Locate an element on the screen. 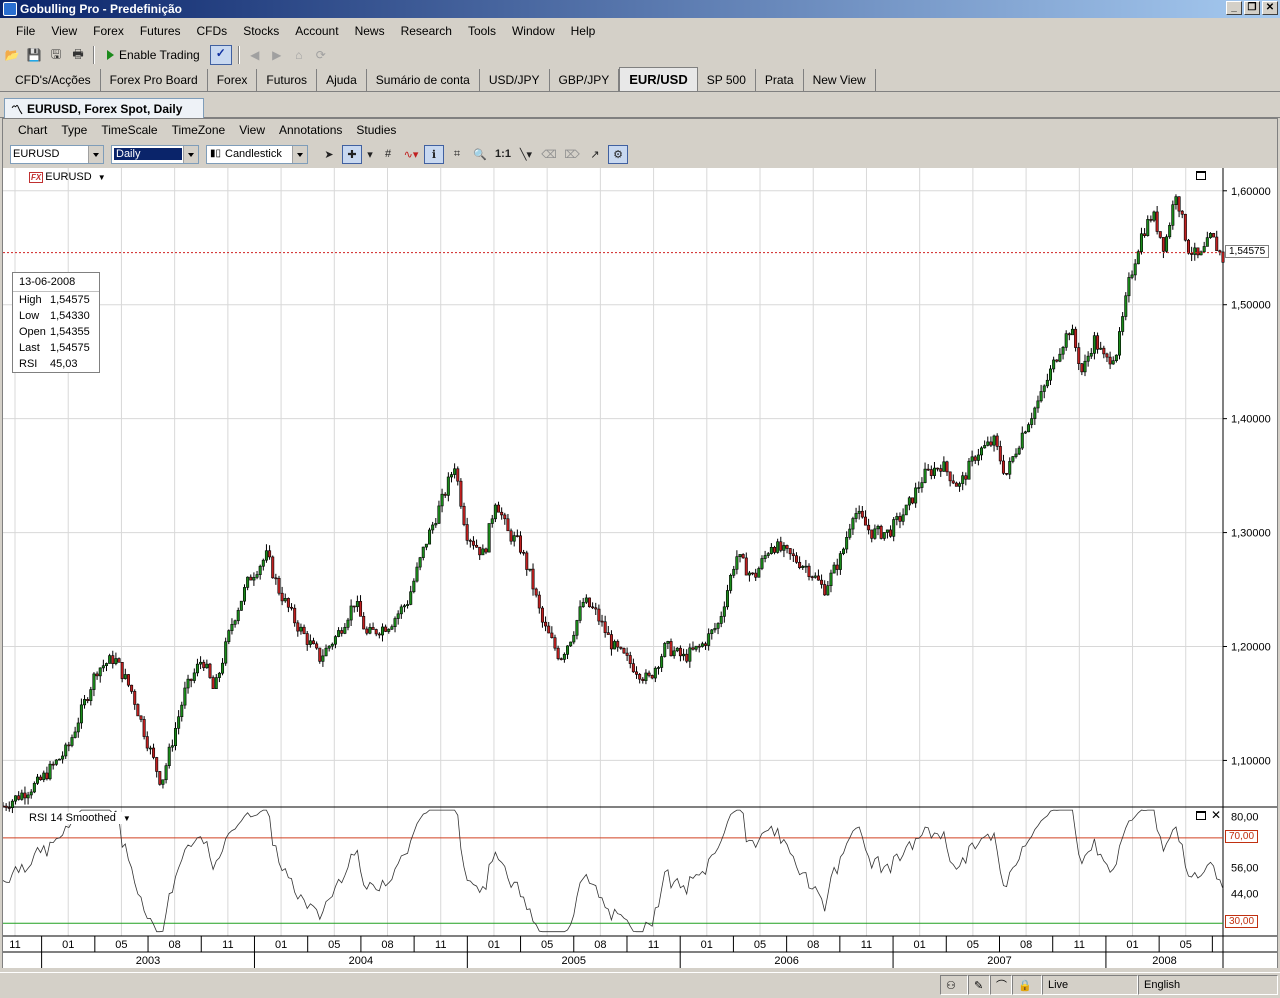  menu-account: Account is located at coordinates (316, 31).